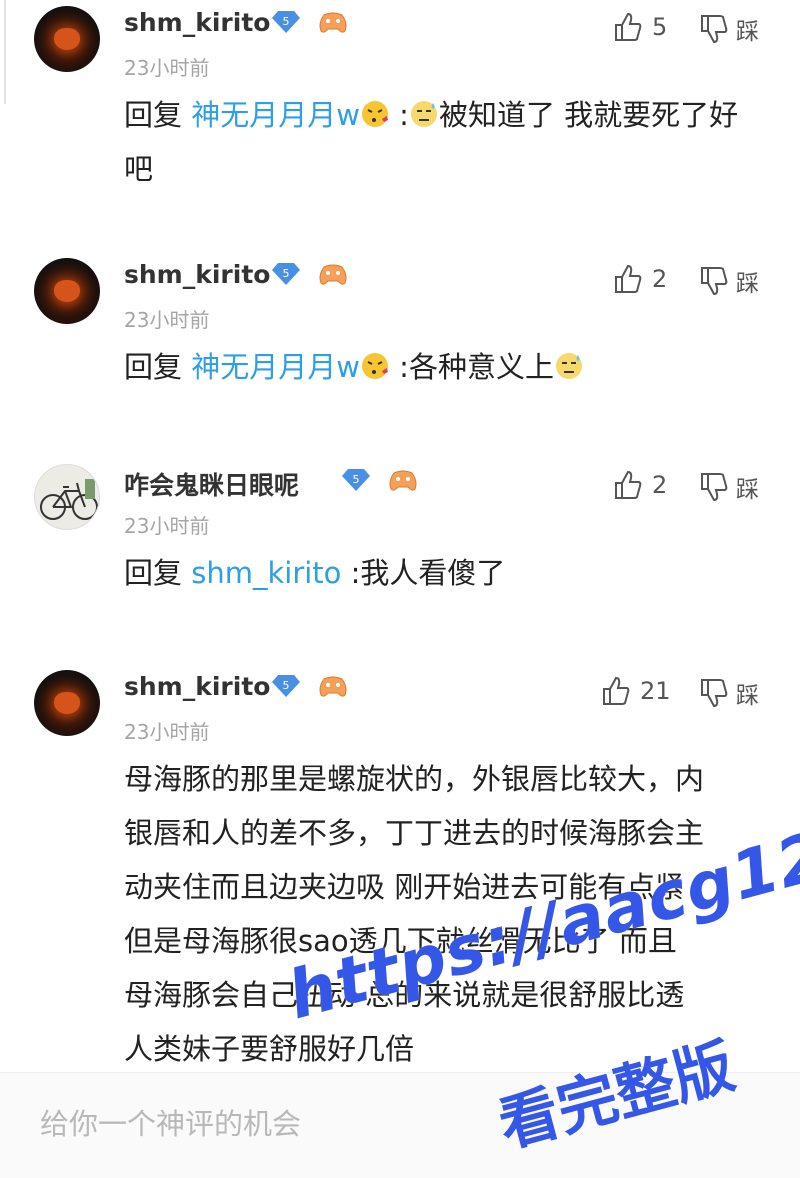  Describe the element at coordinates (414, 833) in the screenshot. I see `comment-line: 银唇和人的差不多，丁丁进去的时候海豚会主` at that location.